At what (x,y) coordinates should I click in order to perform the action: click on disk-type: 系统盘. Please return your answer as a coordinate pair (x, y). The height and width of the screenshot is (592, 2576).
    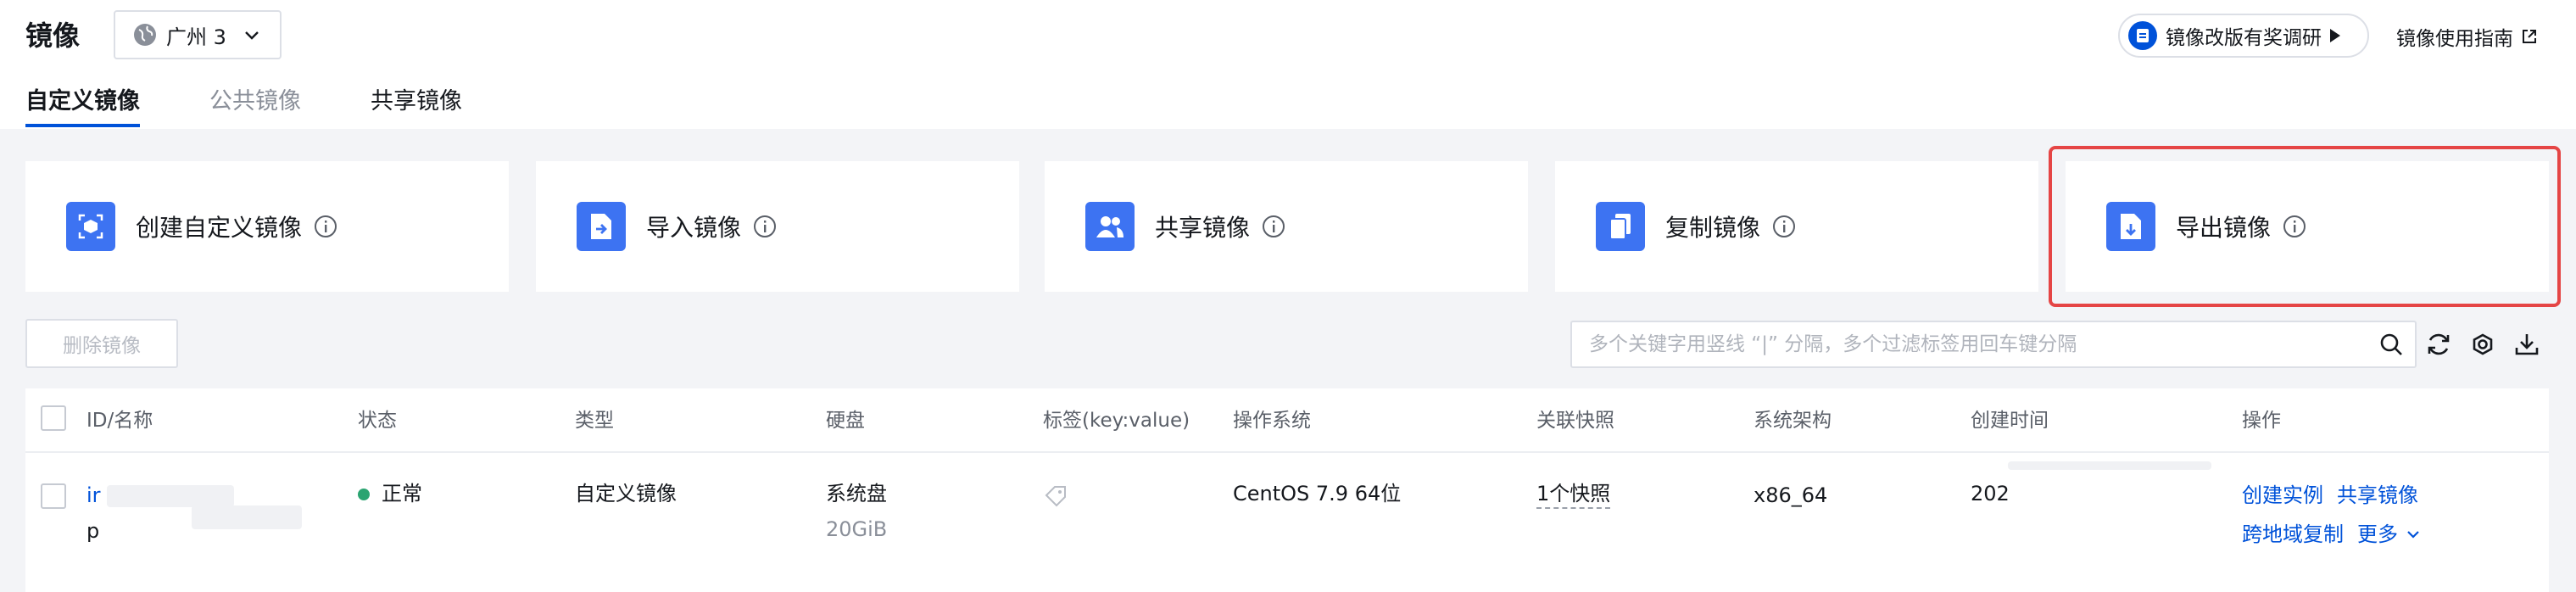
    Looking at the image, I should click on (856, 493).